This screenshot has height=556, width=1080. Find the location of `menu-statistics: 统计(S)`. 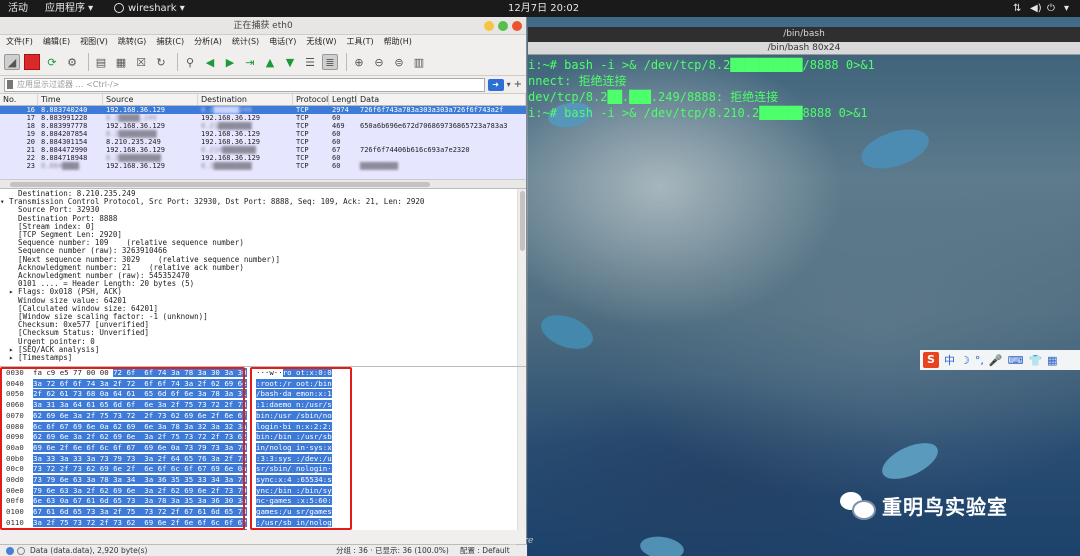

menu-statistics: 统计(S) is located at coordinates (245, 42).